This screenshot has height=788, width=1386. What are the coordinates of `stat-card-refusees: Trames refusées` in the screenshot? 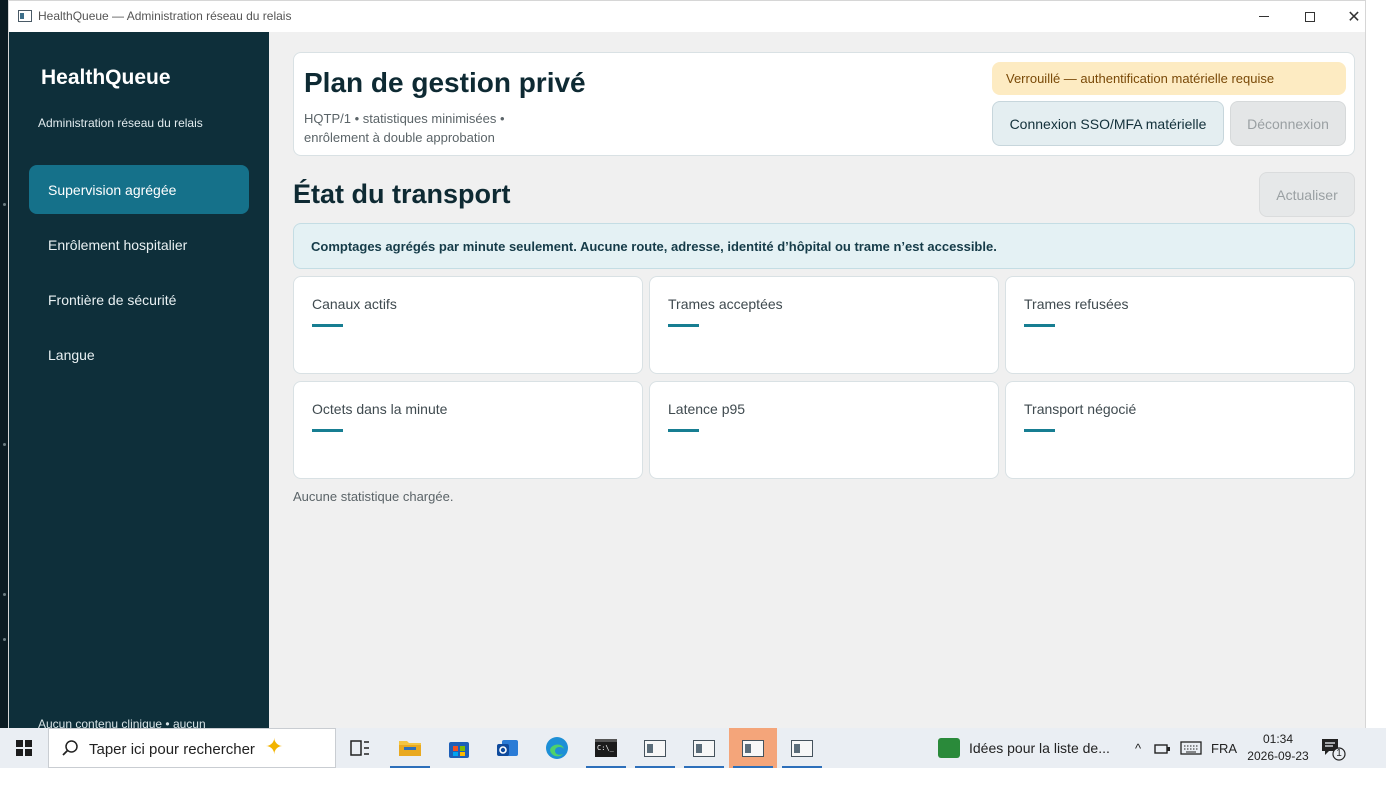 It's located at (1180, 325).